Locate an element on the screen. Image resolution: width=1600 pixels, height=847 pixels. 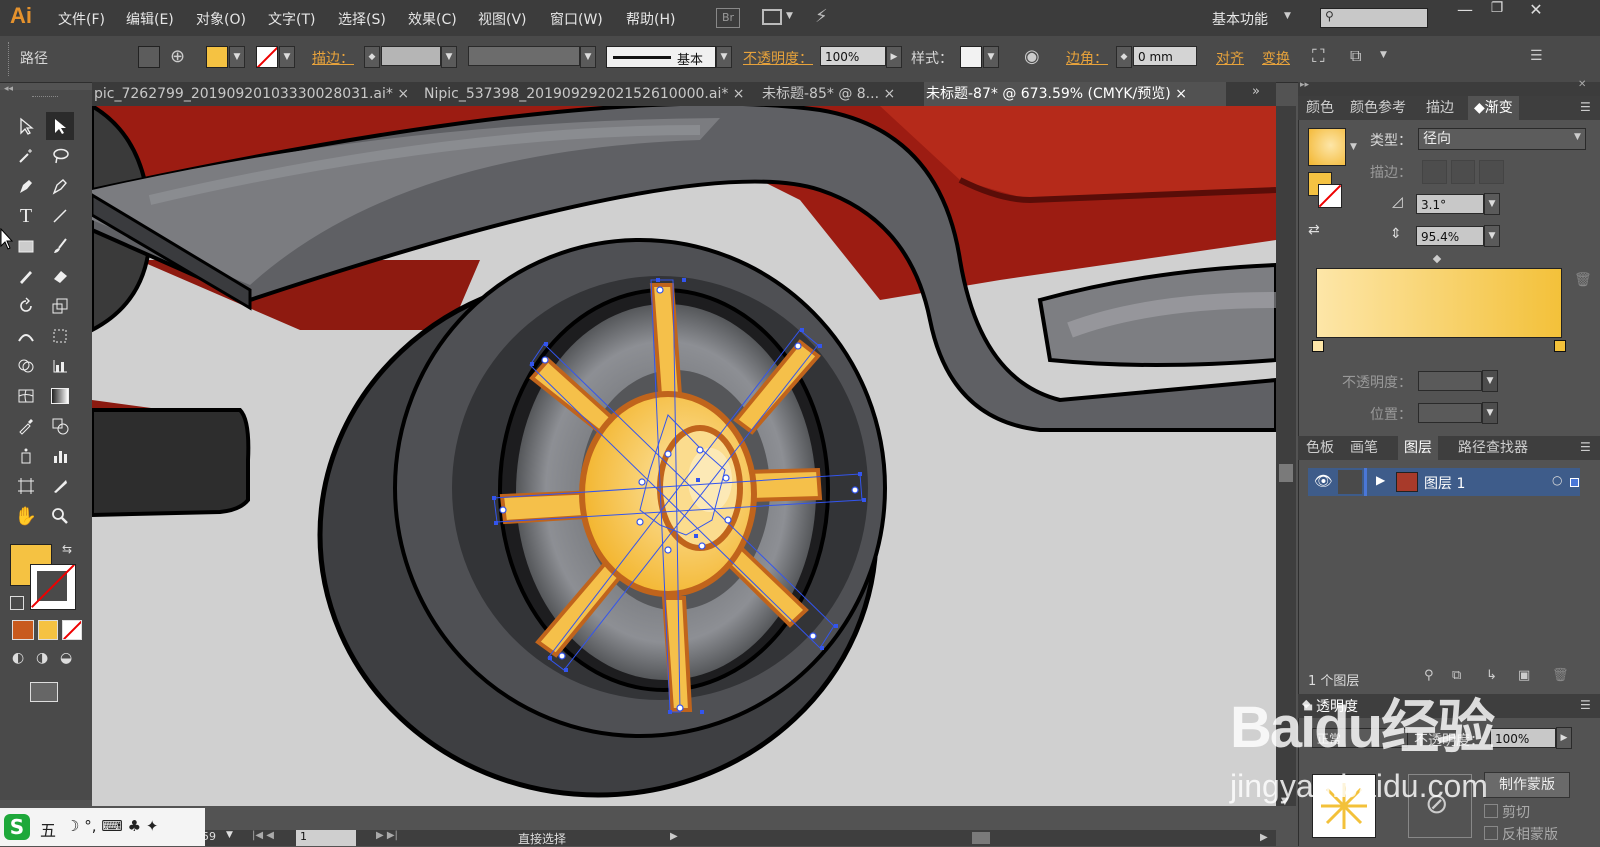
ime-mode: 五 is located at coordinates (48, 829).